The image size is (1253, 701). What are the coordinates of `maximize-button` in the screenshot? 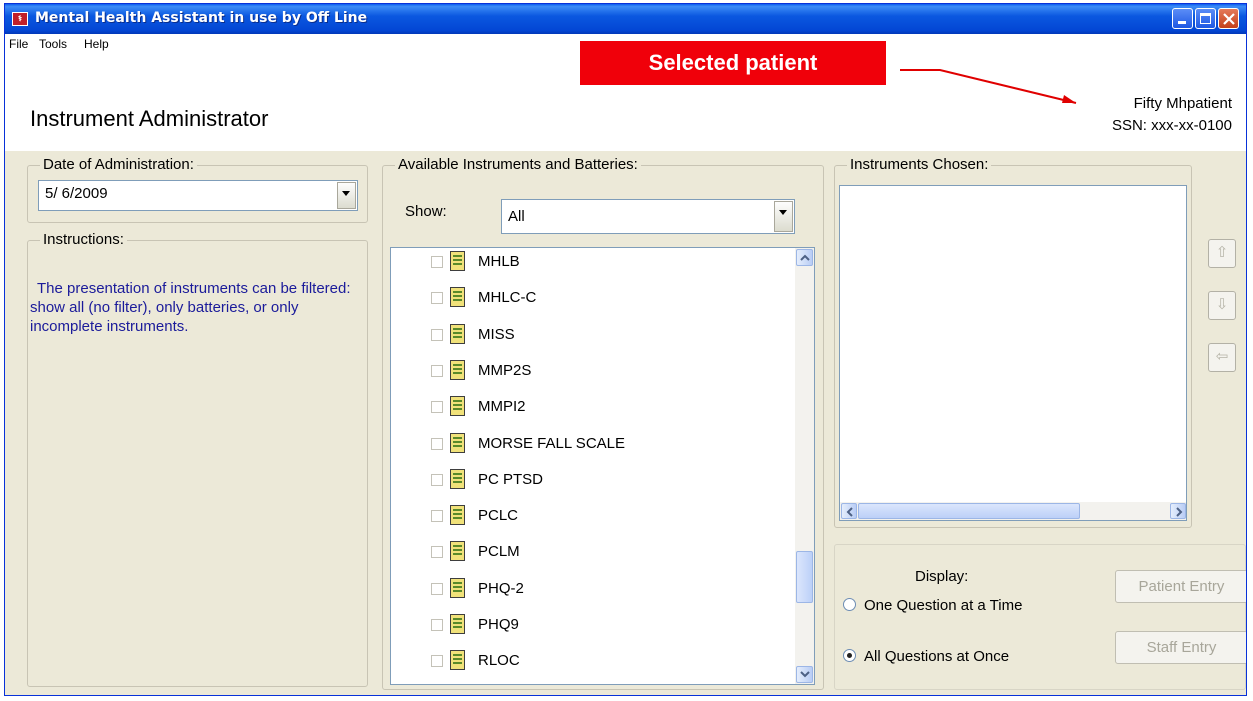 It's located at (1205, 18).